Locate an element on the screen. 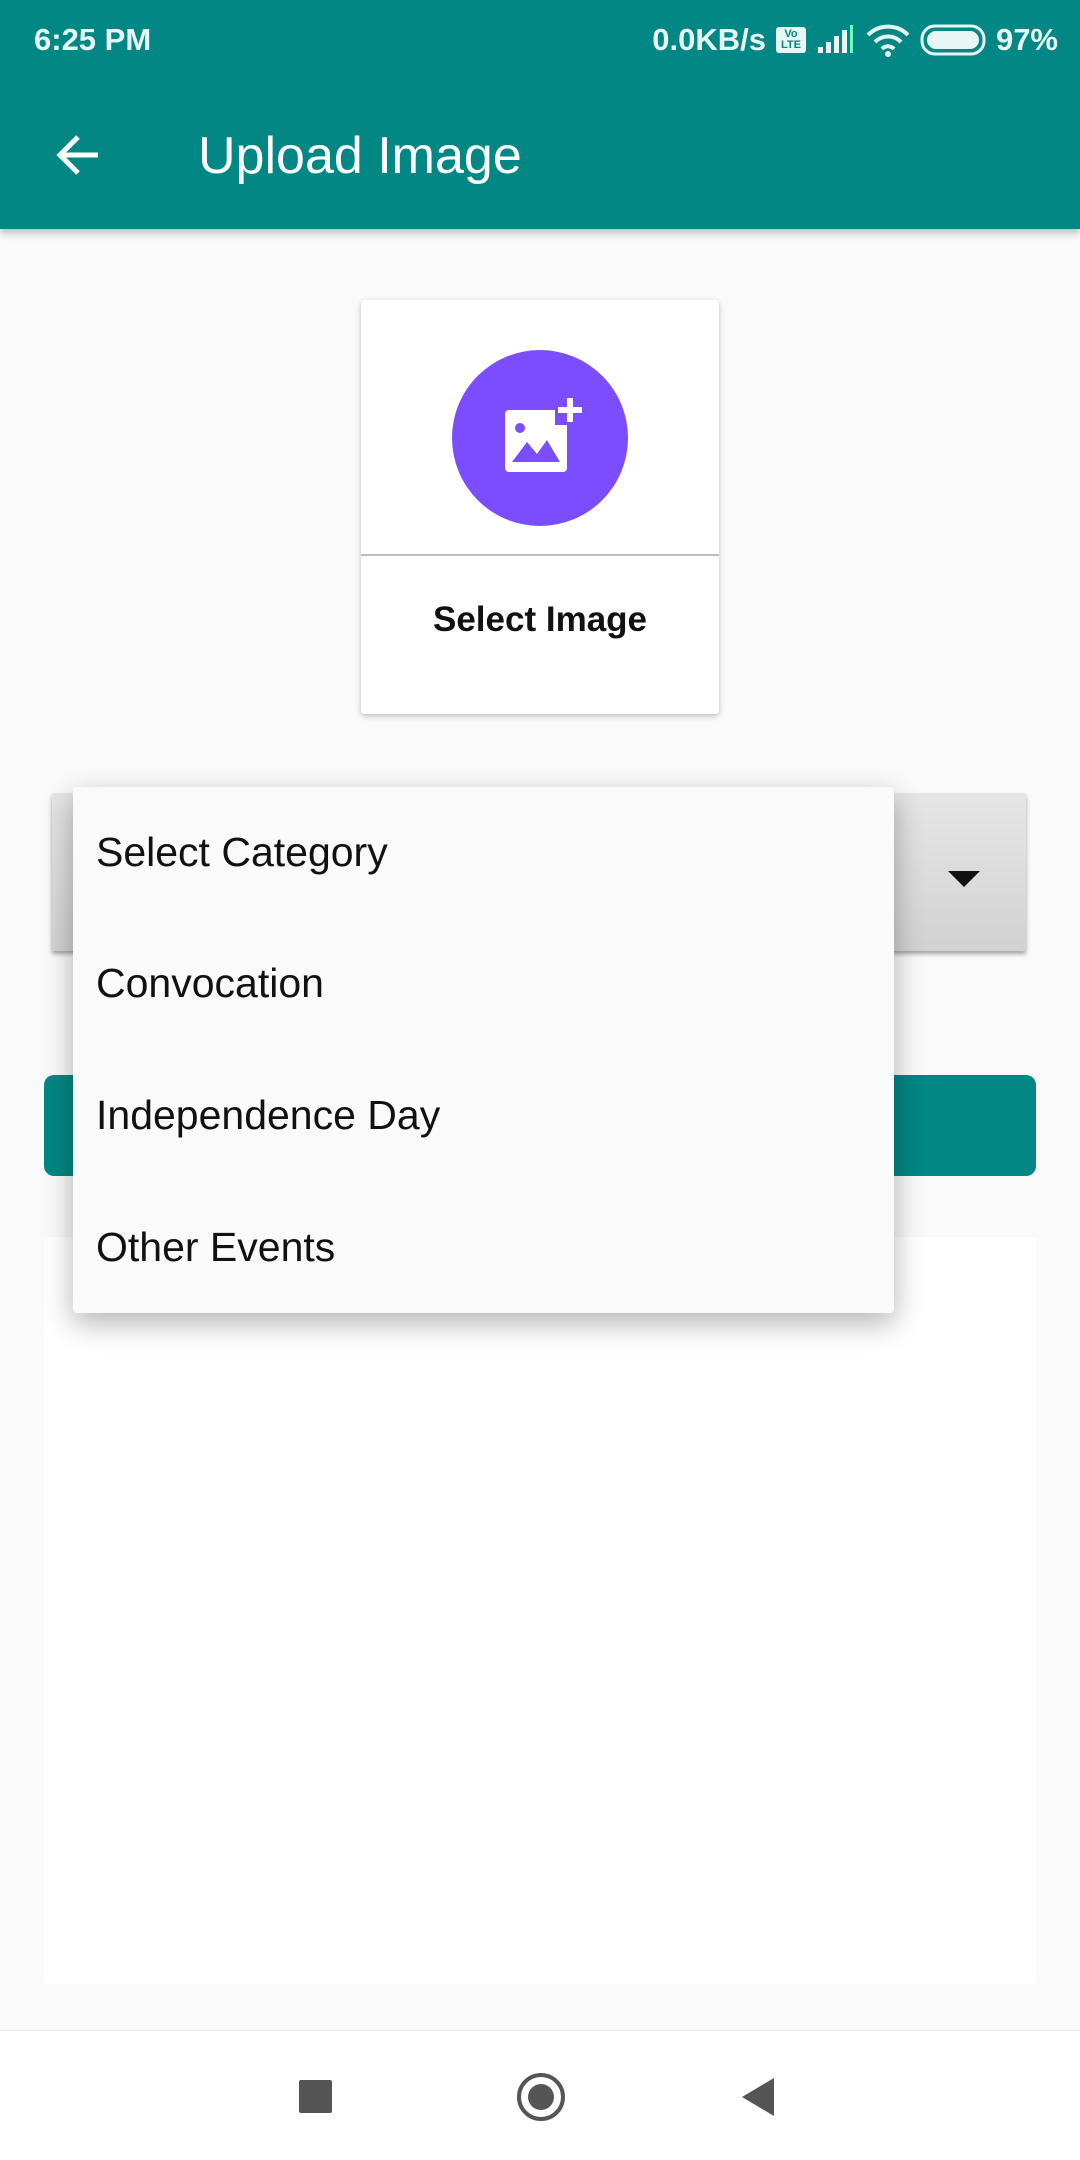 This screenshot has width=1080, height=2160. page-title: Upload Image is located at coordinates (360, 156).